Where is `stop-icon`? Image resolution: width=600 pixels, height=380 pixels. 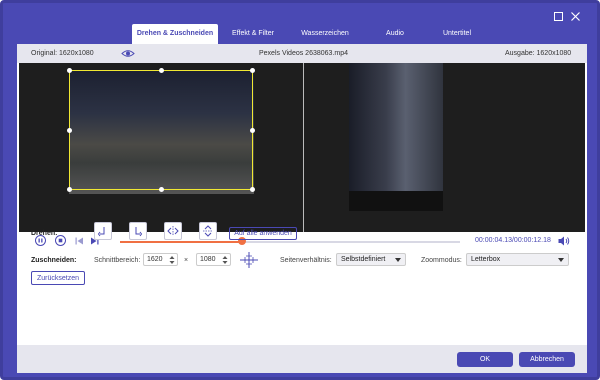
stop-icon is located at coordinates (60, 240).